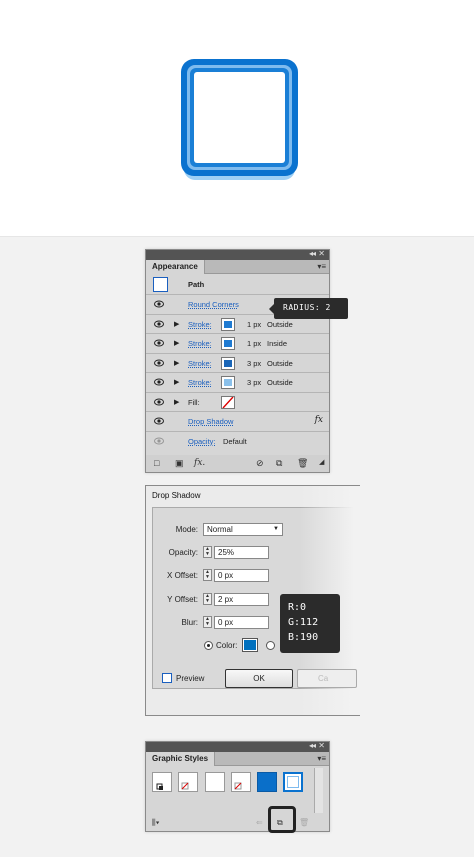 The image size is (474, 857). What do you see at coordinates (279, 463) in the screenshot?
I see `duplicate-item-icon: ⧉` at bounding box center [279, 463].